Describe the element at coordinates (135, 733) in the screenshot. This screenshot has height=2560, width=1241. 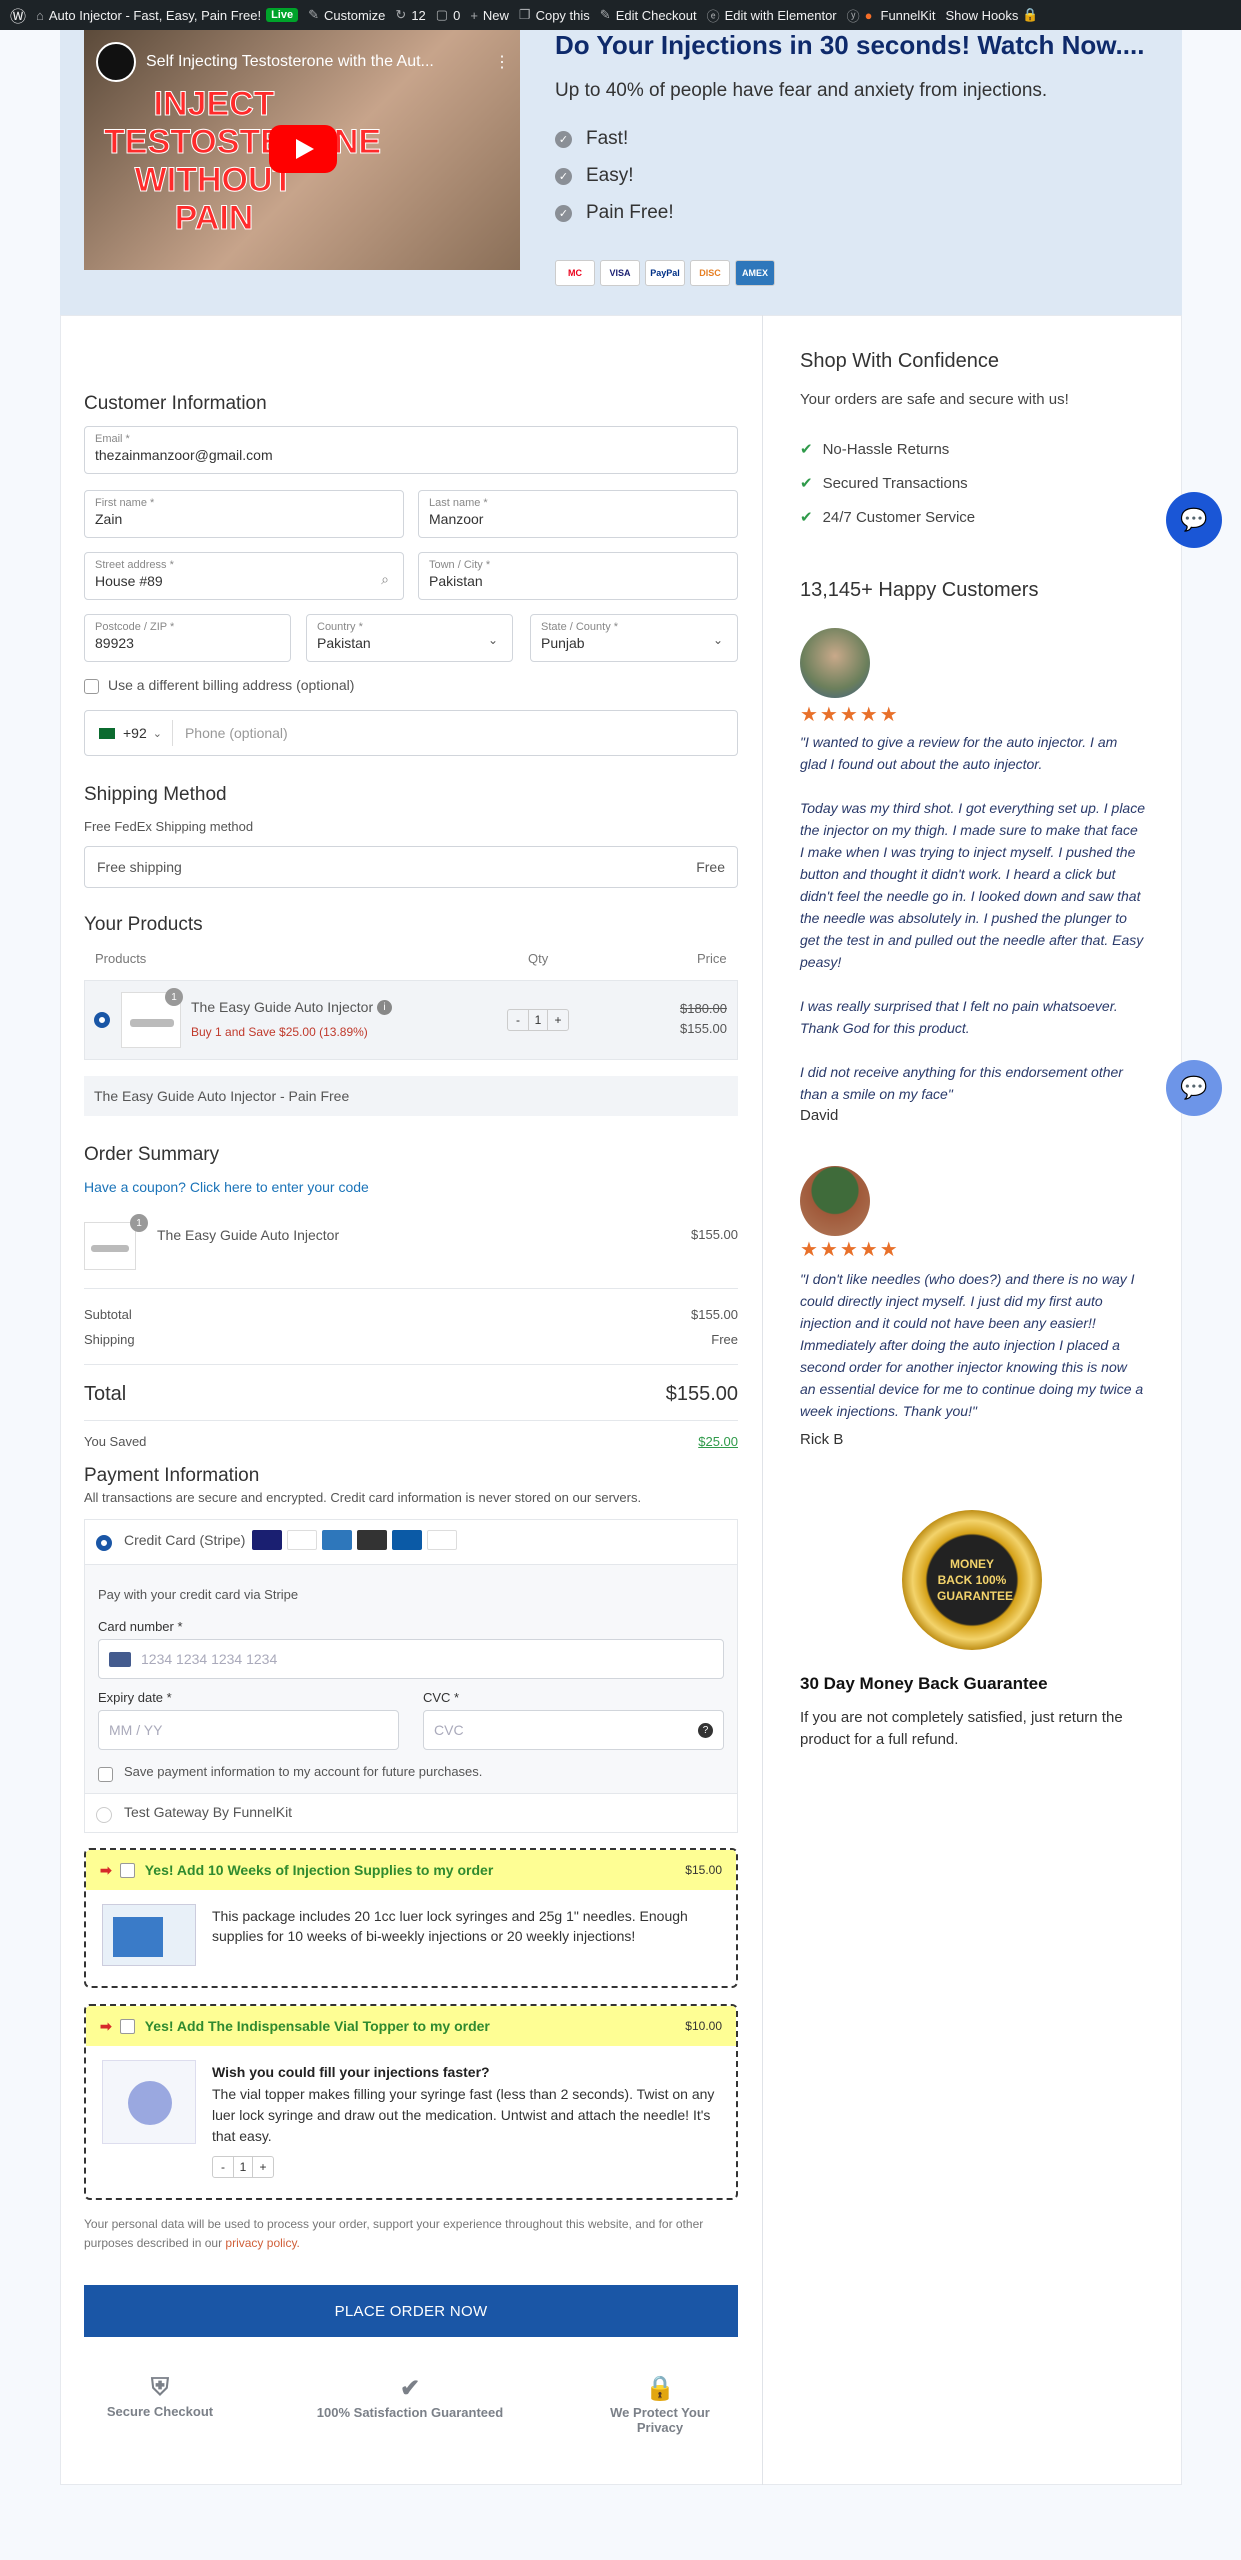
I see `phone-country-code: +92` at that location.